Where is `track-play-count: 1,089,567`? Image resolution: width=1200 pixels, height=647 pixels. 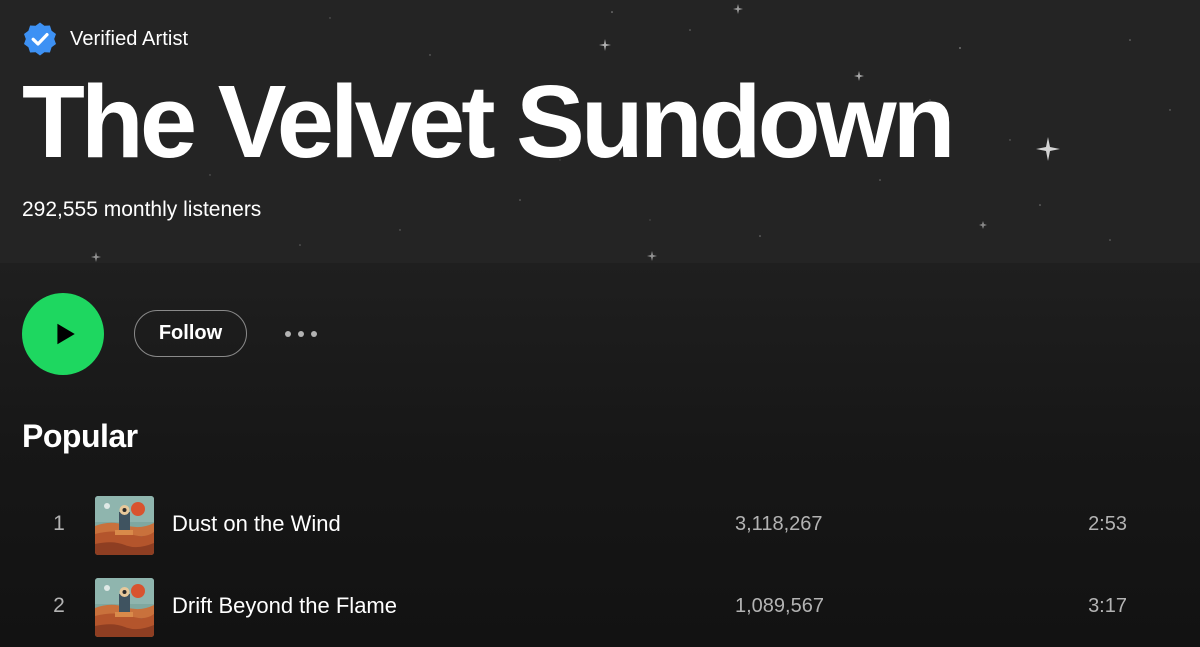
track-play-count: 1,089,567 is located at coordinates (779, 605).